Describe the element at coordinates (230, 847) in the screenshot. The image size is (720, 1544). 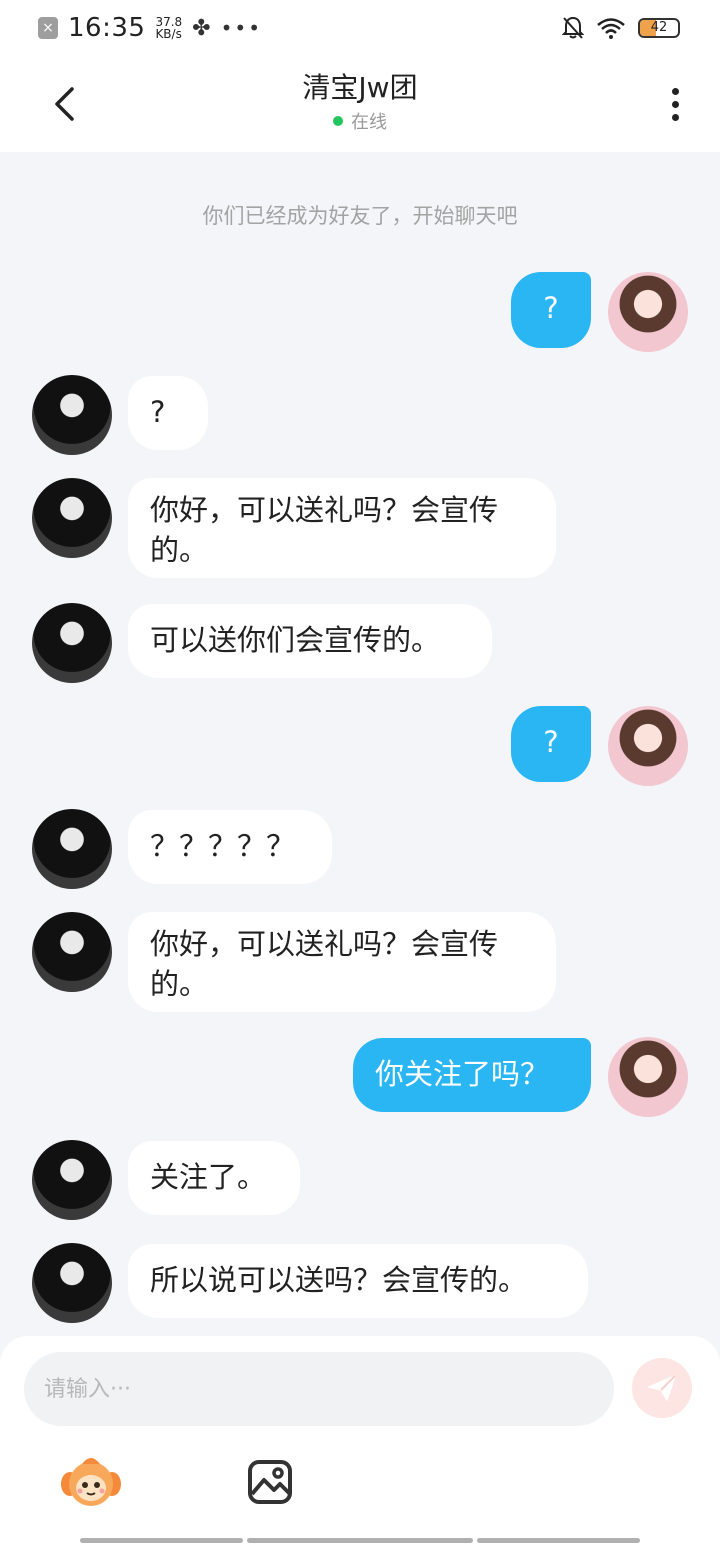
I see `message-bubble-incoming: ？？？？？` at that location.